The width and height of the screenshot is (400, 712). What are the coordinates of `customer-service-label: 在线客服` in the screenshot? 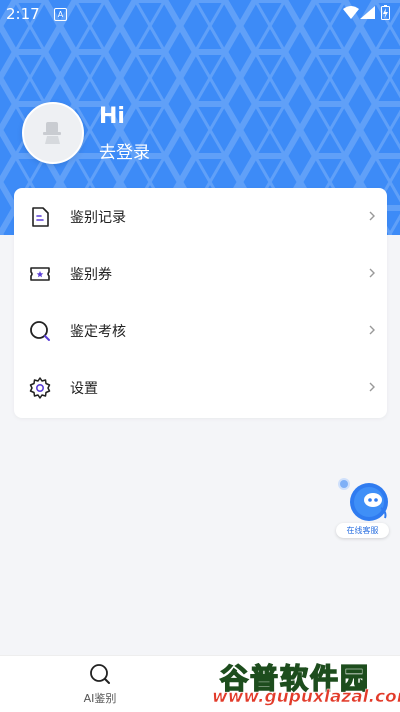 It's located at (362, 530).